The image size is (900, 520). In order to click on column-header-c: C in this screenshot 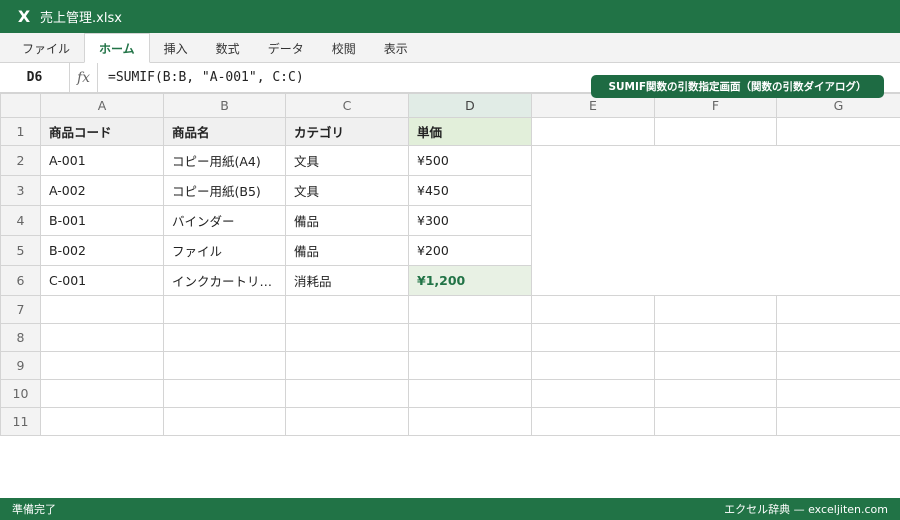, I will do `click(347, 105)`.